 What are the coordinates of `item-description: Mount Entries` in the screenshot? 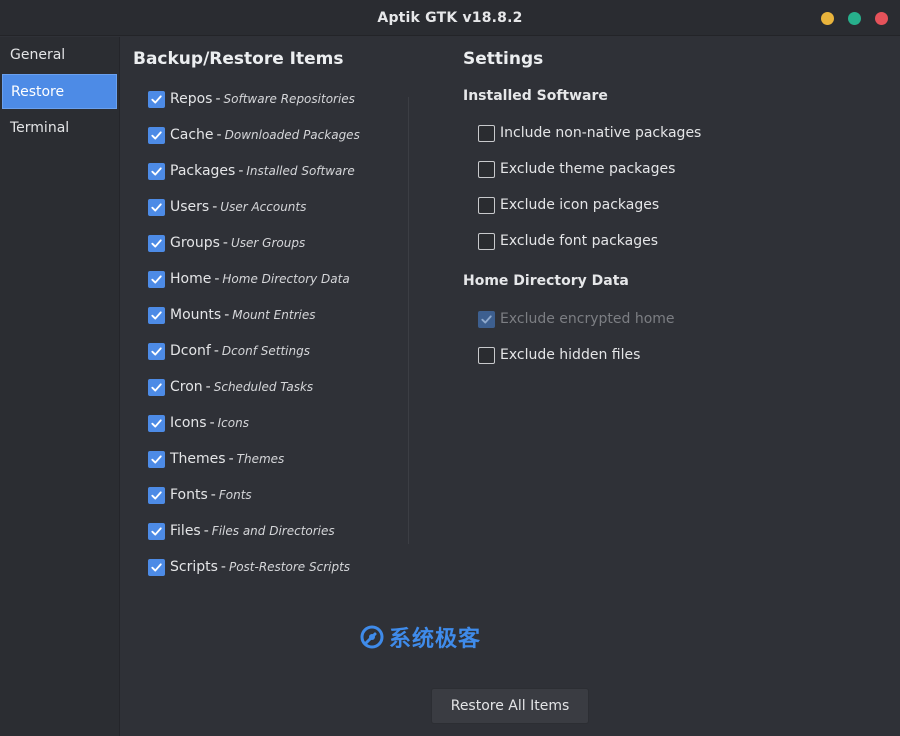 It's located at (274, 315).